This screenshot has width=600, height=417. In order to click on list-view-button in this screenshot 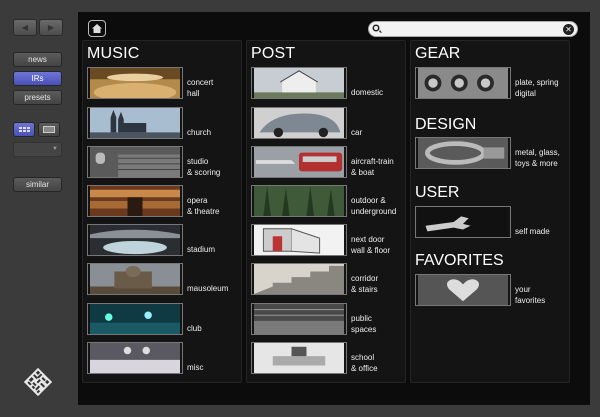, I will do `click(49, 129)`.